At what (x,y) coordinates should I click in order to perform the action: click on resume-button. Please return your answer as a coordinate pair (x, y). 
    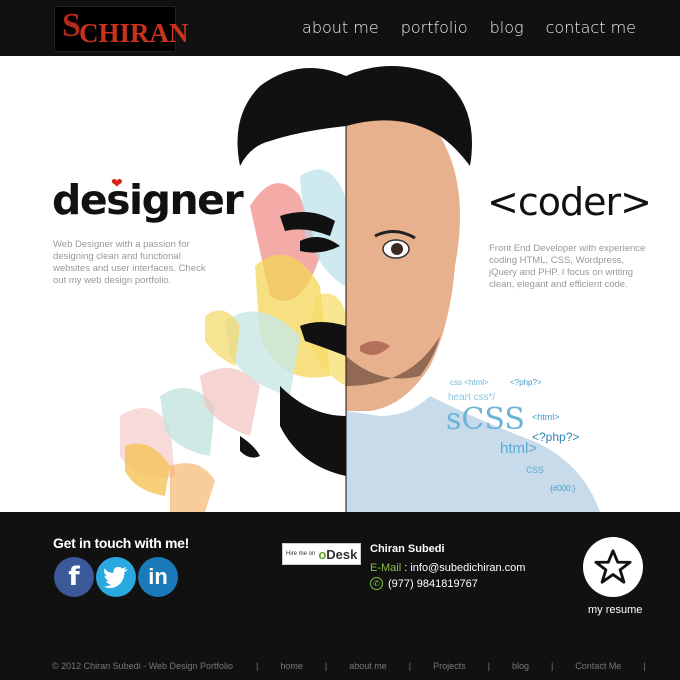
    Looking at the image, I should click on (613, 567).